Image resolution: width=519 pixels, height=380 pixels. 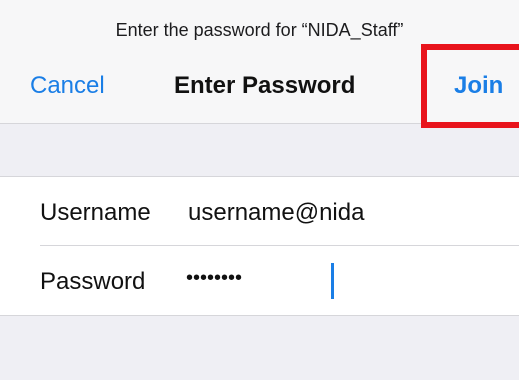 I want to click on password-field: ••••••••, so click(x=214, y=278).